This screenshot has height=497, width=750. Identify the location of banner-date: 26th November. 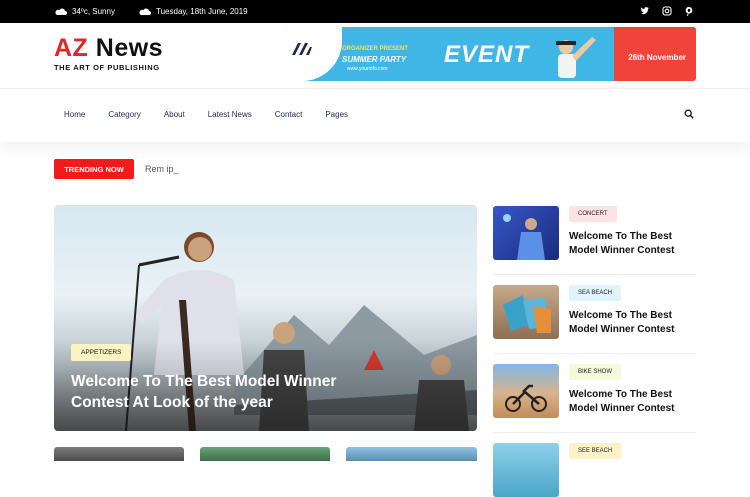
(657, 57).